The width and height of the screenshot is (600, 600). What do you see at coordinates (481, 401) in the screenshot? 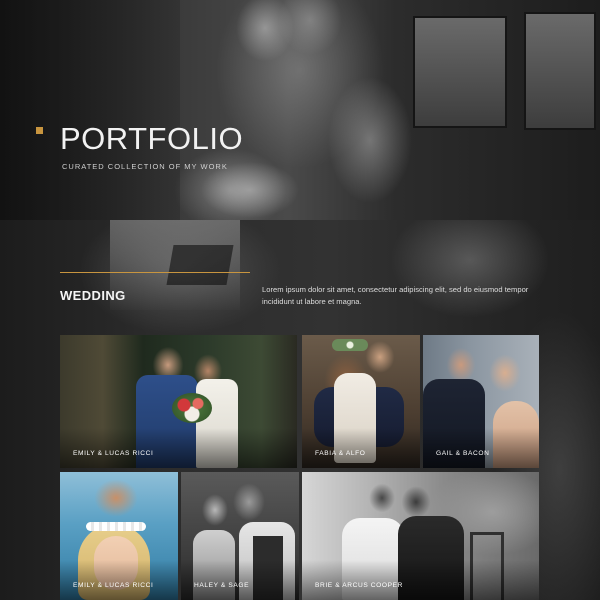
I see `gallery-item: GAIL & BACON` at bounding box center [481, 401].